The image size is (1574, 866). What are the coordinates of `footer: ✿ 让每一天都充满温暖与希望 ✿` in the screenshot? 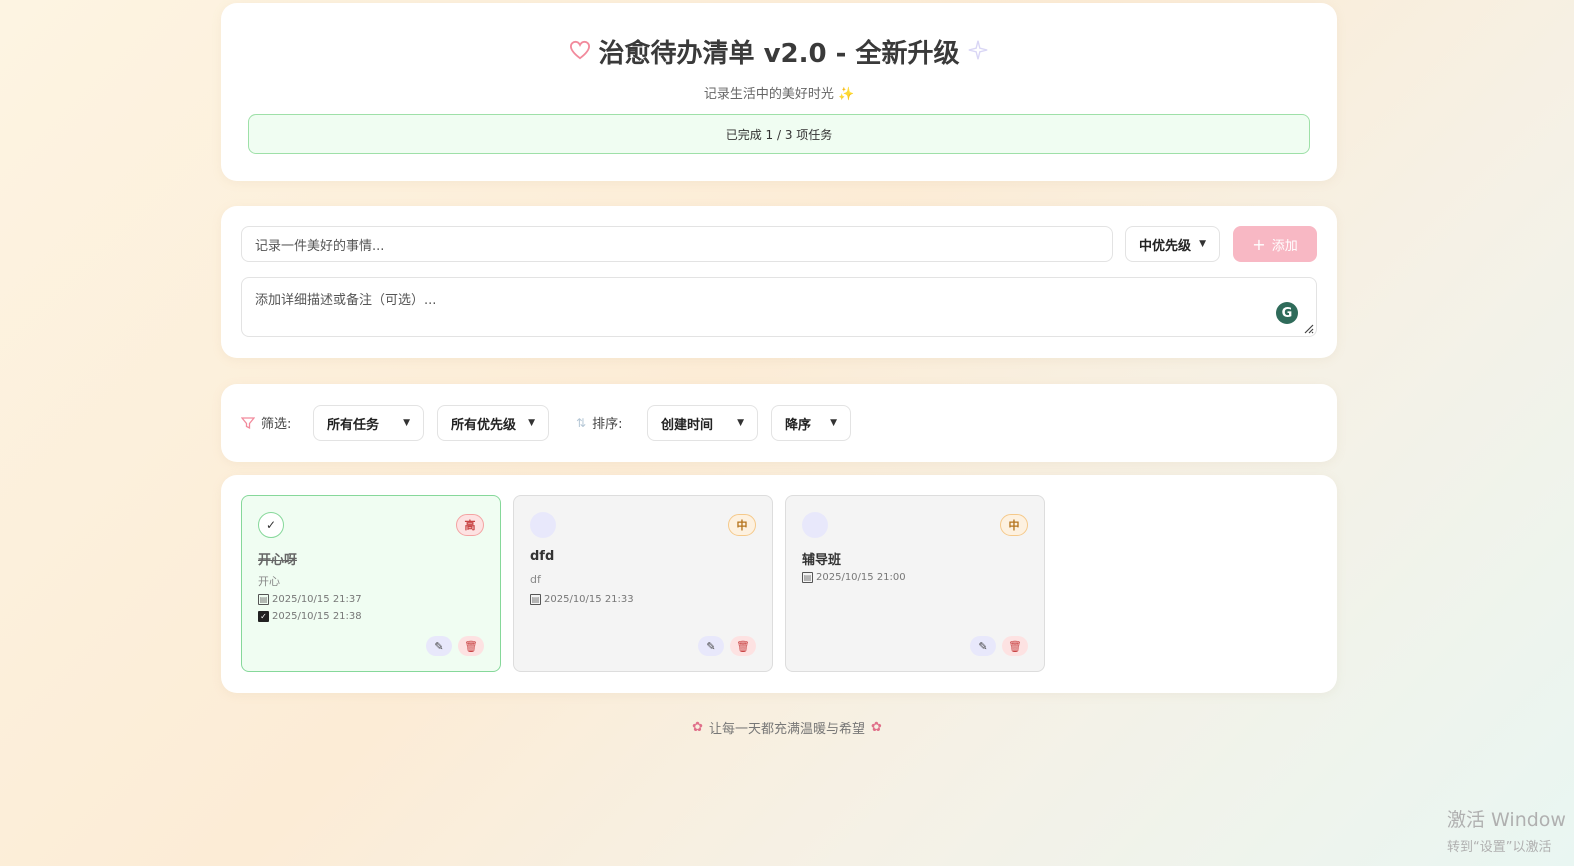 It's located at (787, 727).